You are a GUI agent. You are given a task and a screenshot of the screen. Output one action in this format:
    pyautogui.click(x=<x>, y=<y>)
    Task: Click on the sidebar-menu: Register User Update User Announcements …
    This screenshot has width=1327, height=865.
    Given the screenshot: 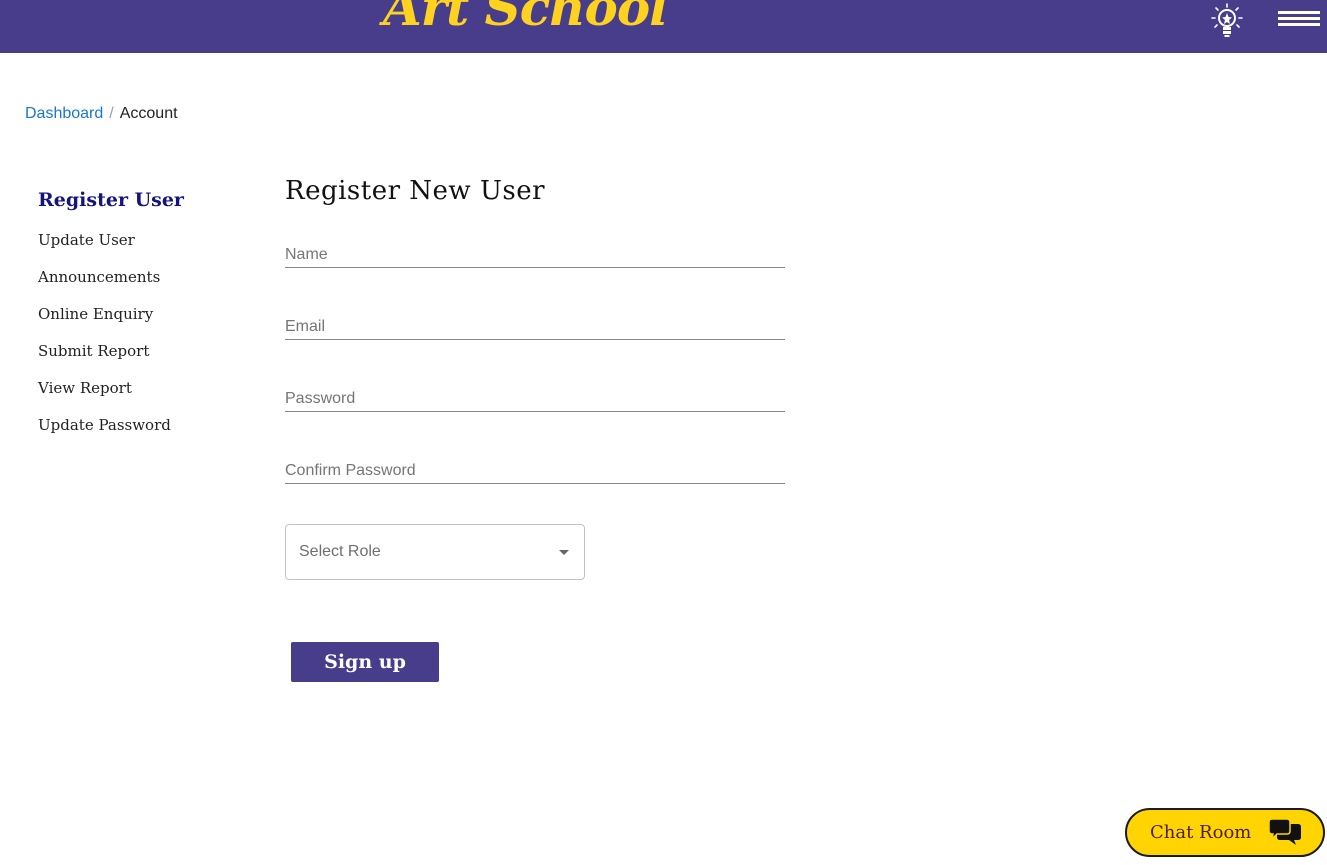 What is the action you would take?
    pyautogui.click(x=138, y=315)
    